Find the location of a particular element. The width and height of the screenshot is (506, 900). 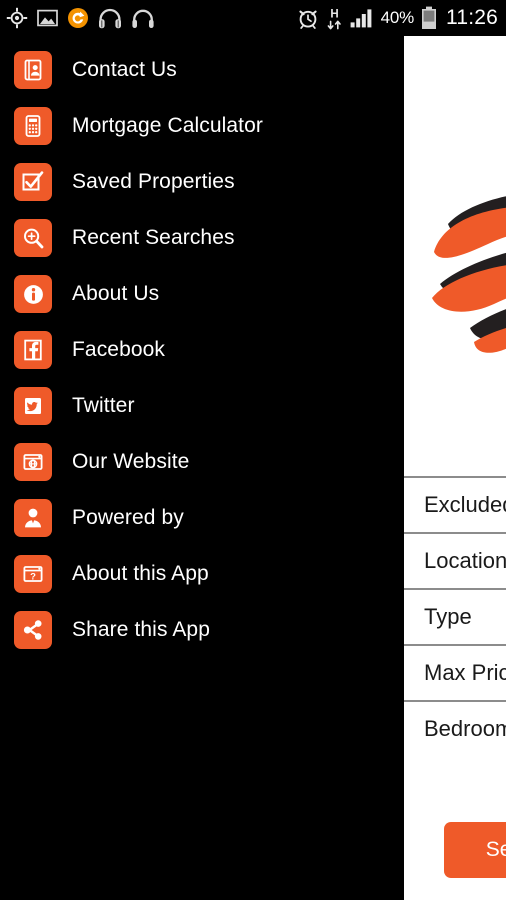

drawer-item-facebook: Facebook is located at coordinates (202, 350).